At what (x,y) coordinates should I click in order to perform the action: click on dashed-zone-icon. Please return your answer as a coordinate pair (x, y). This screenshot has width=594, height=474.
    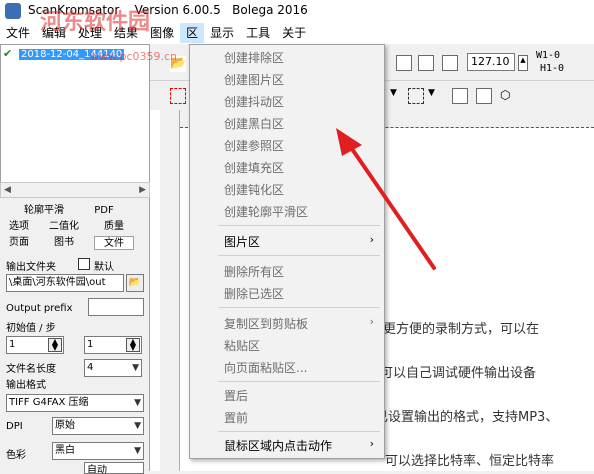
    Looking at the image, I should click on (416, 96).